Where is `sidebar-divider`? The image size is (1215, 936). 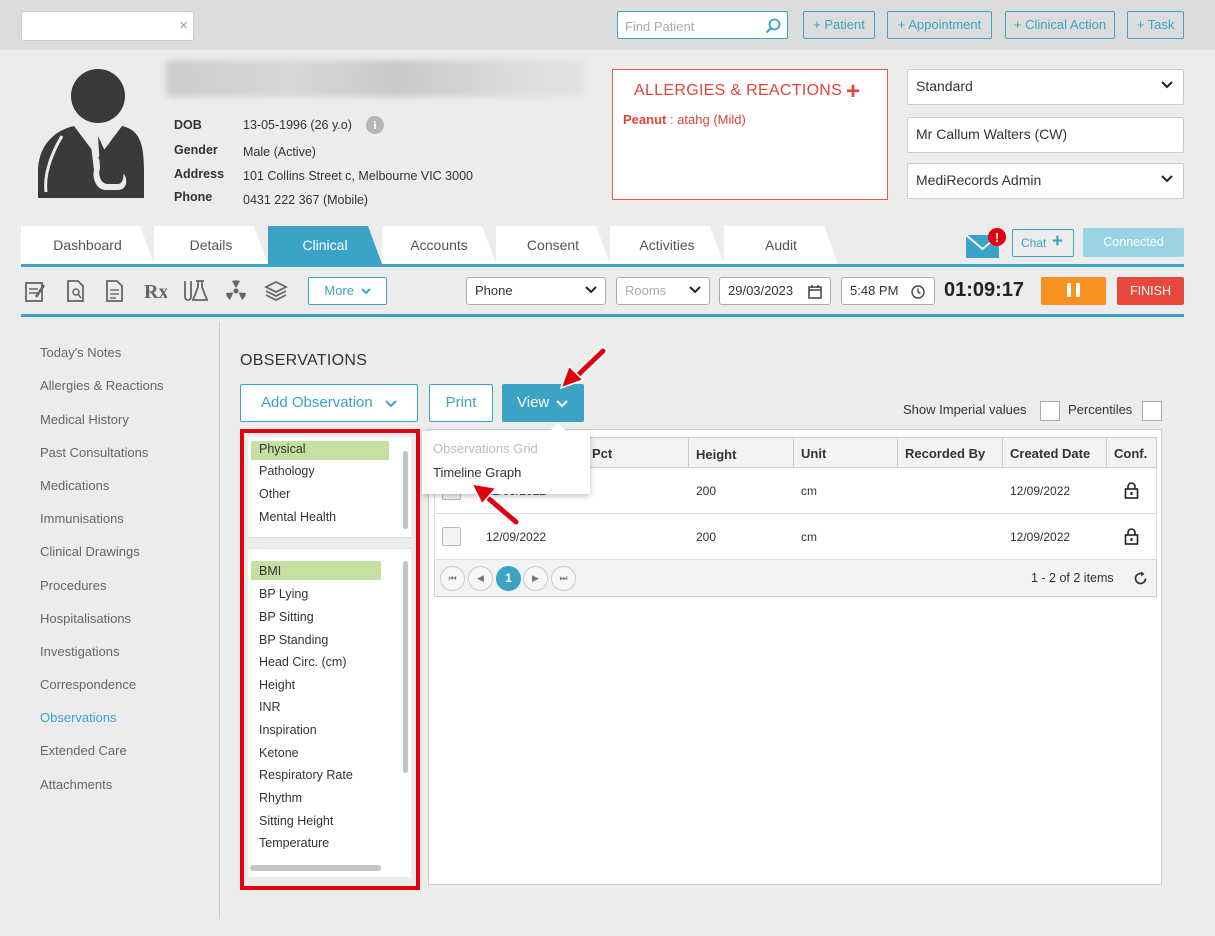 sidebar-divider is located at coordinates (219, 620).